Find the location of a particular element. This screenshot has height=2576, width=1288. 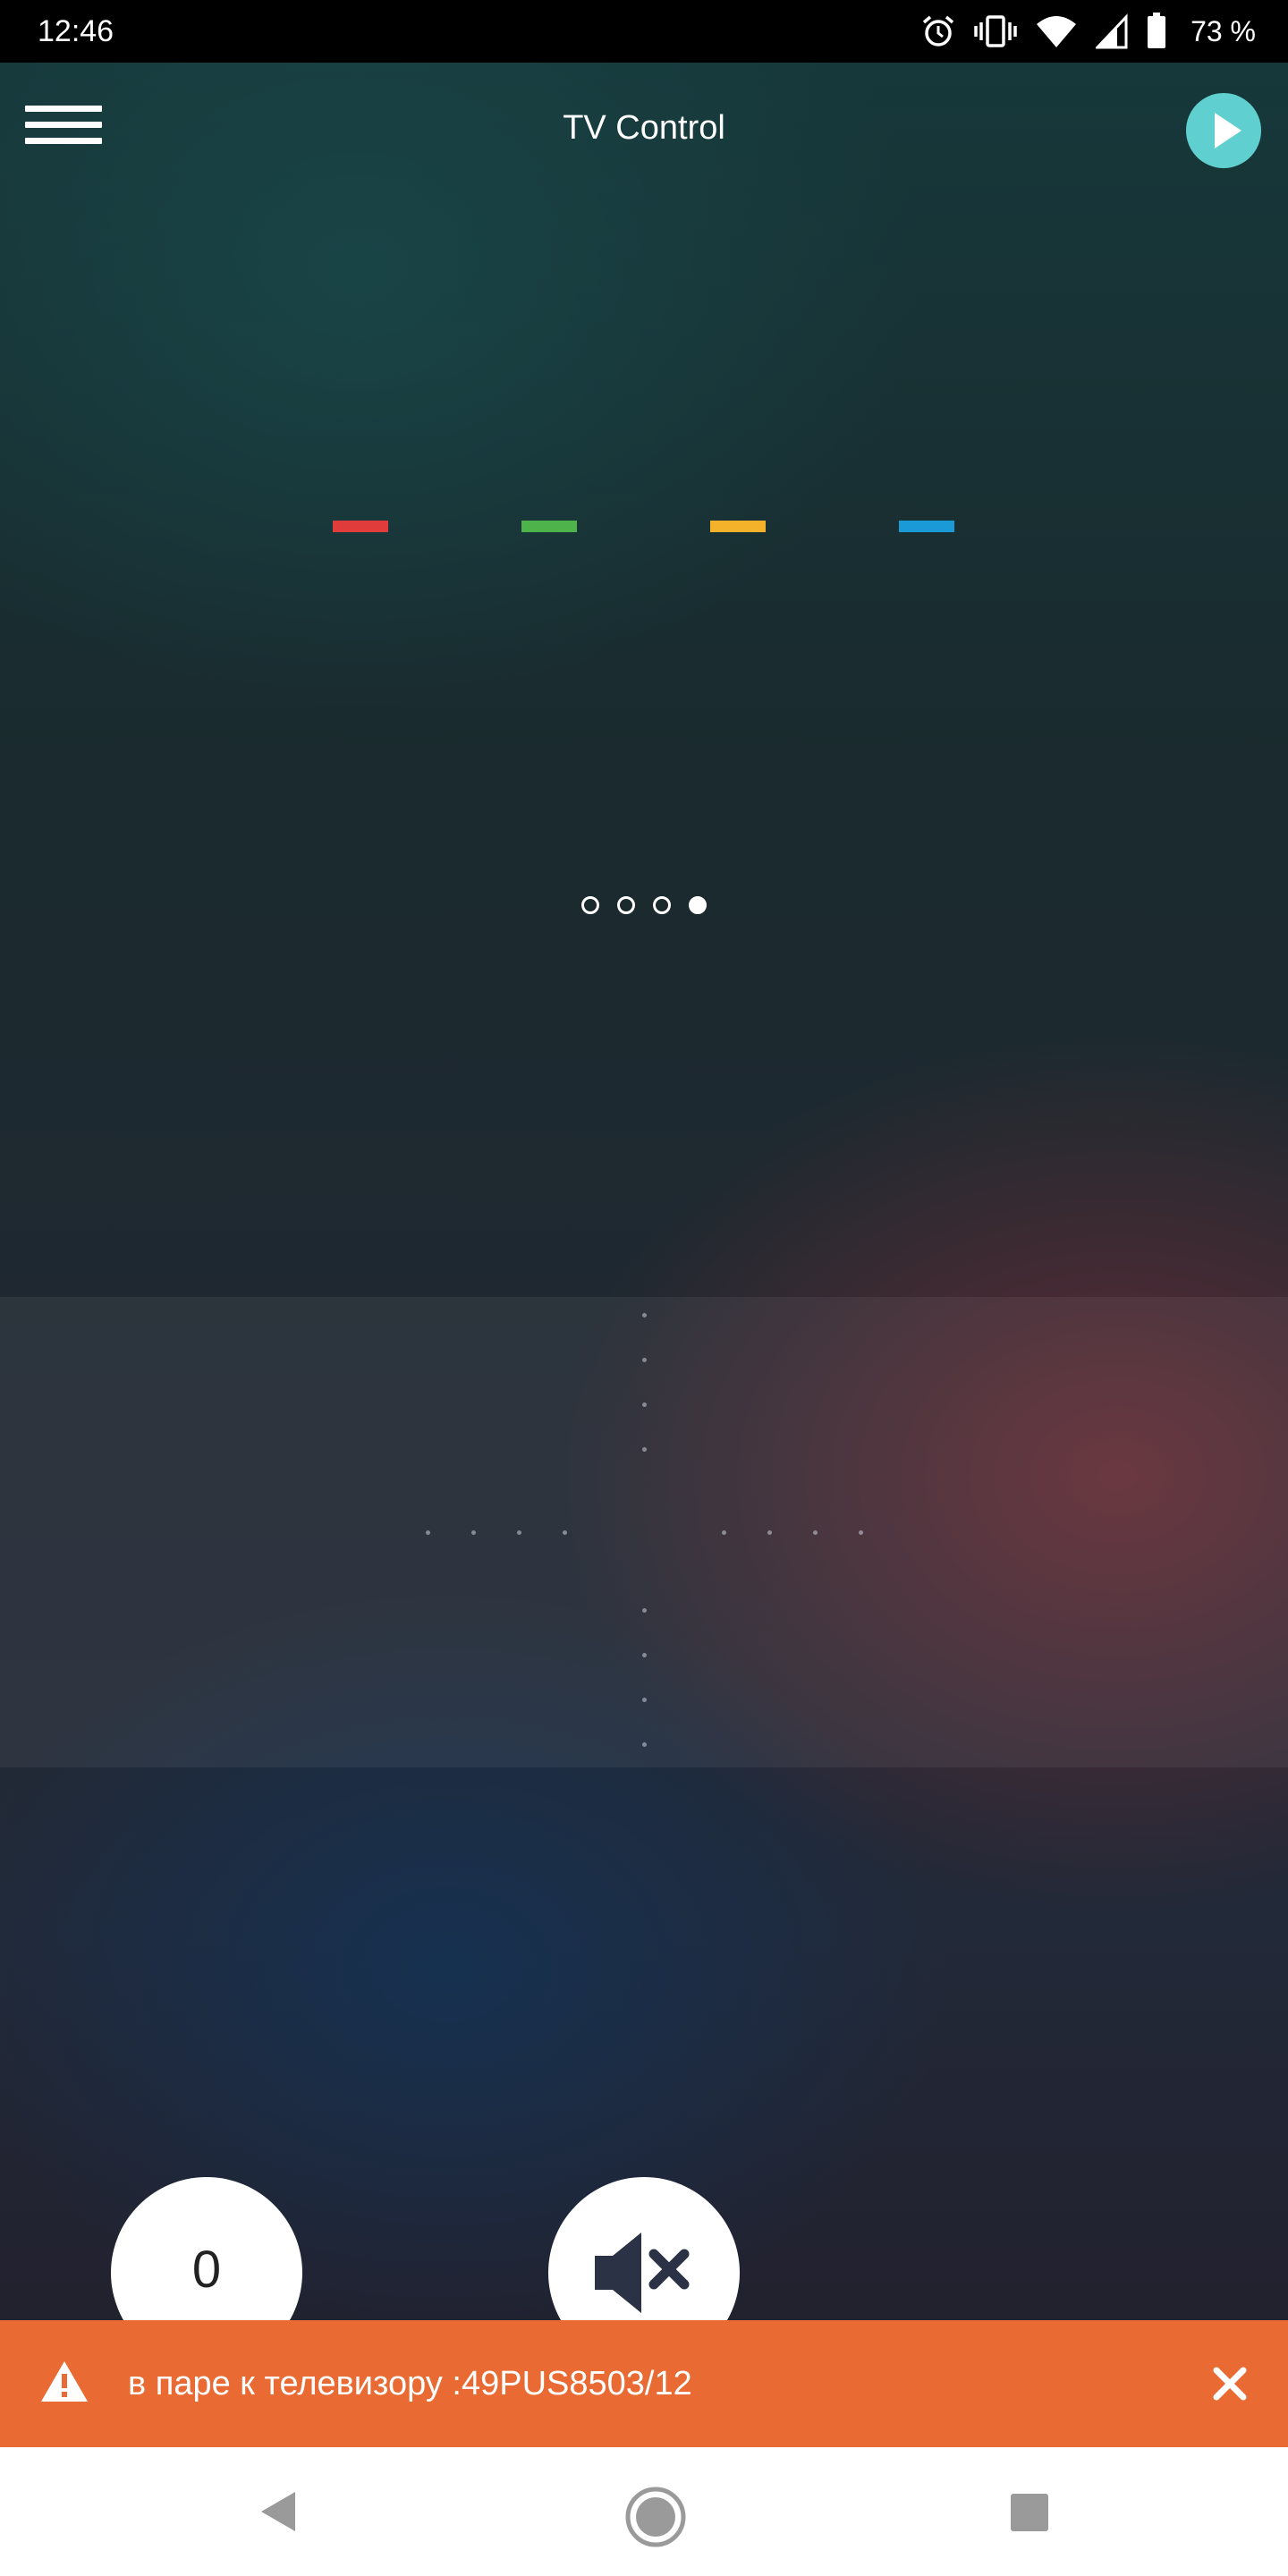

recents-button is located at coordinates (1029, 2515).